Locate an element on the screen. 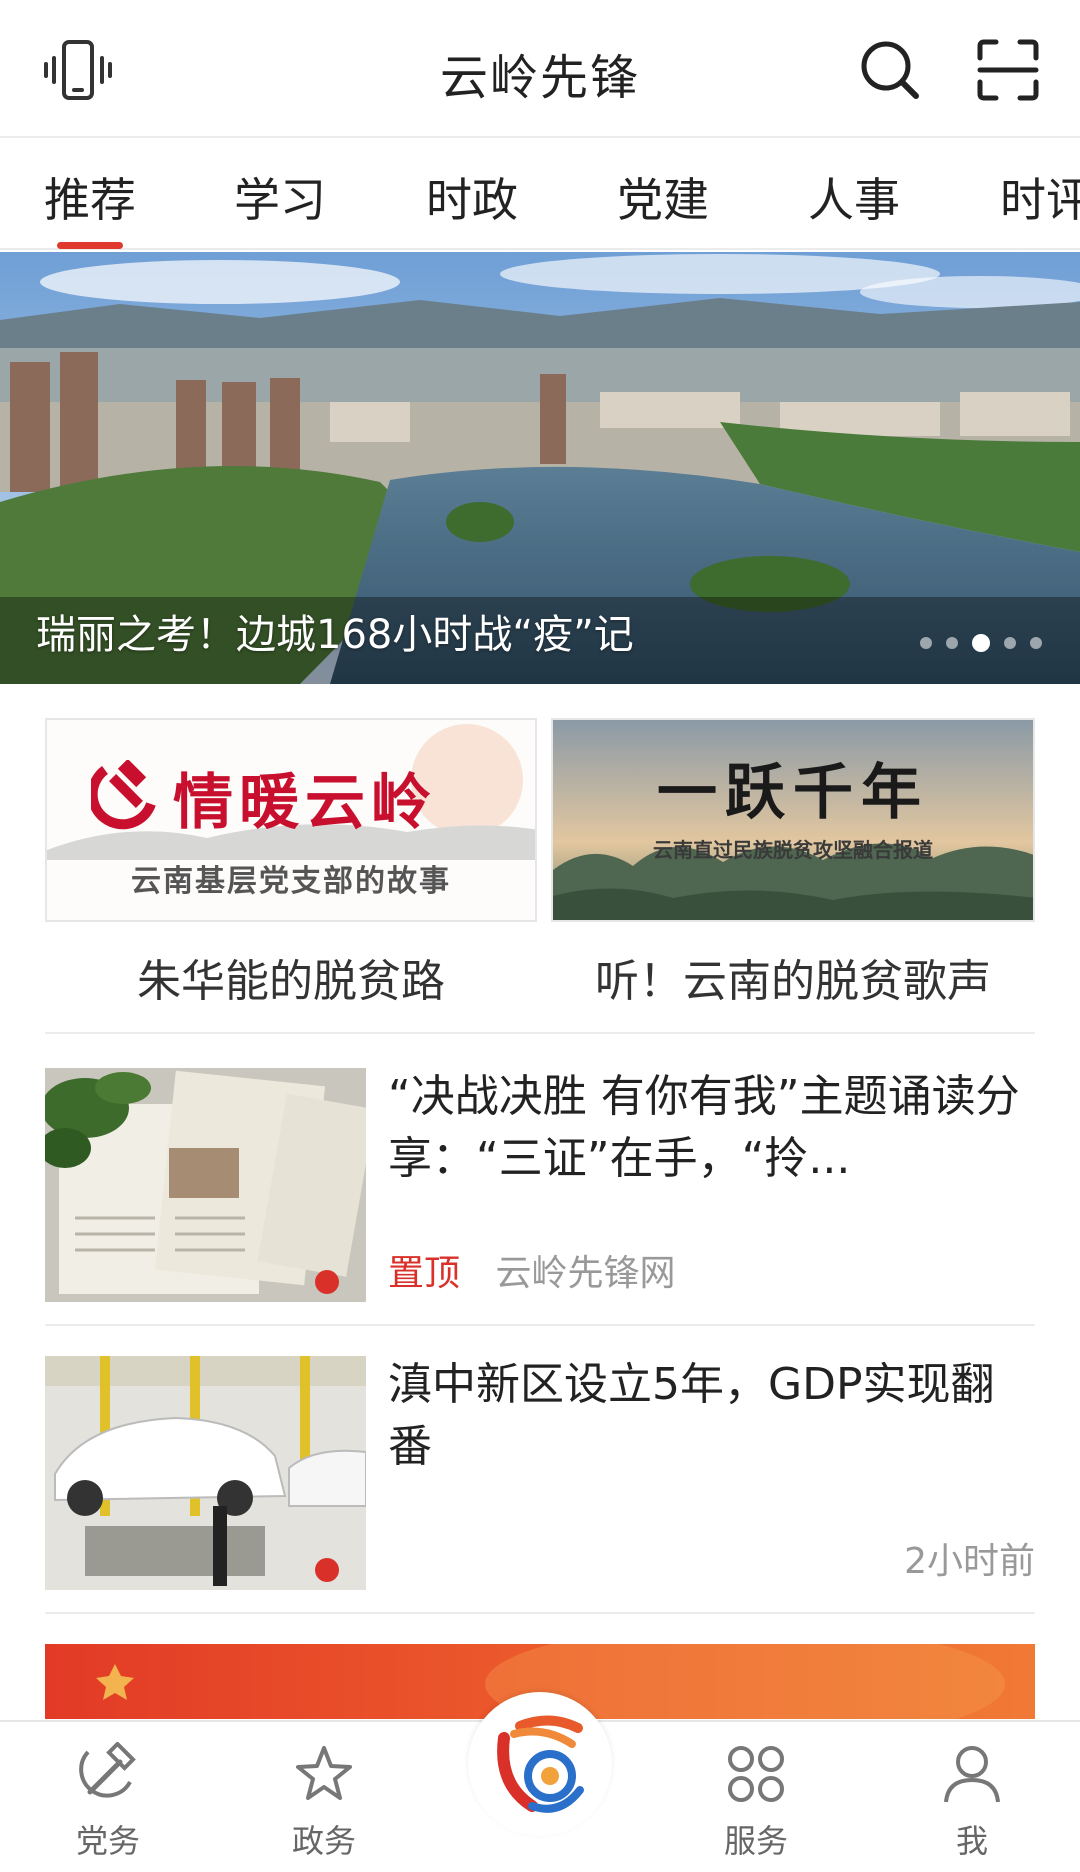  news-meta: 置顶 云岭先锋网 is located at coordinates (531, 1270).